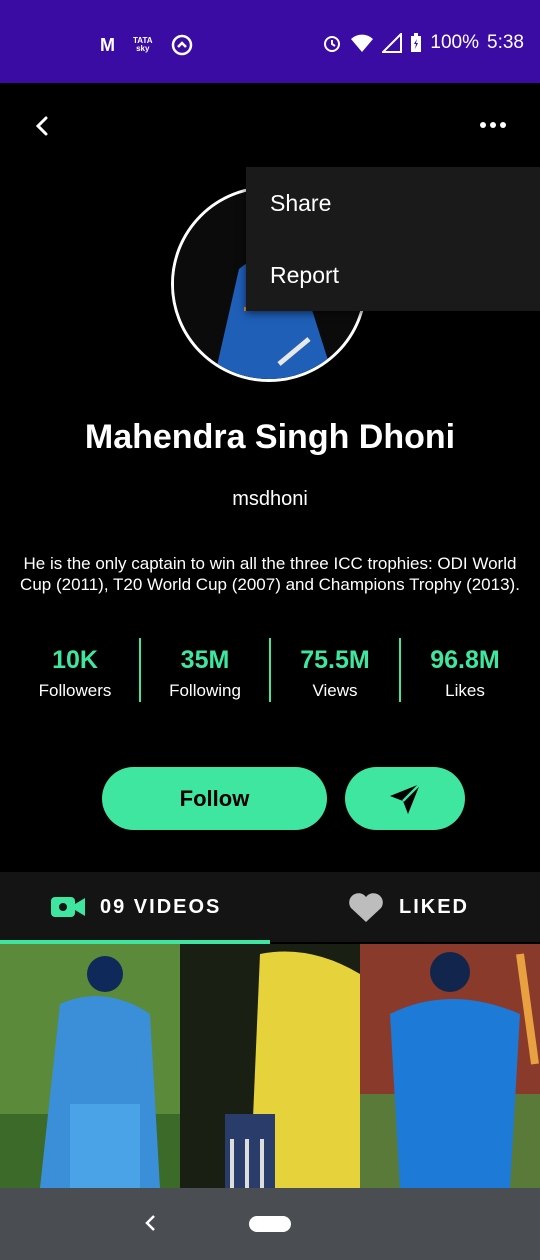  I want to click on follow-button: Follow, so click(214, 798).